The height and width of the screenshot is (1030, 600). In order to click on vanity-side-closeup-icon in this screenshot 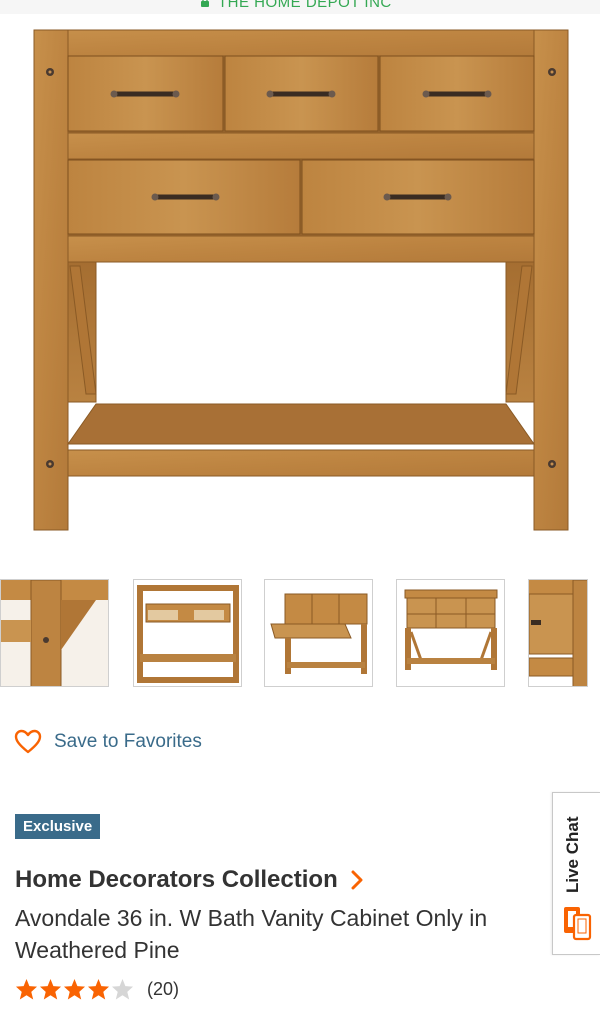, I will do `click(558, 633)`.